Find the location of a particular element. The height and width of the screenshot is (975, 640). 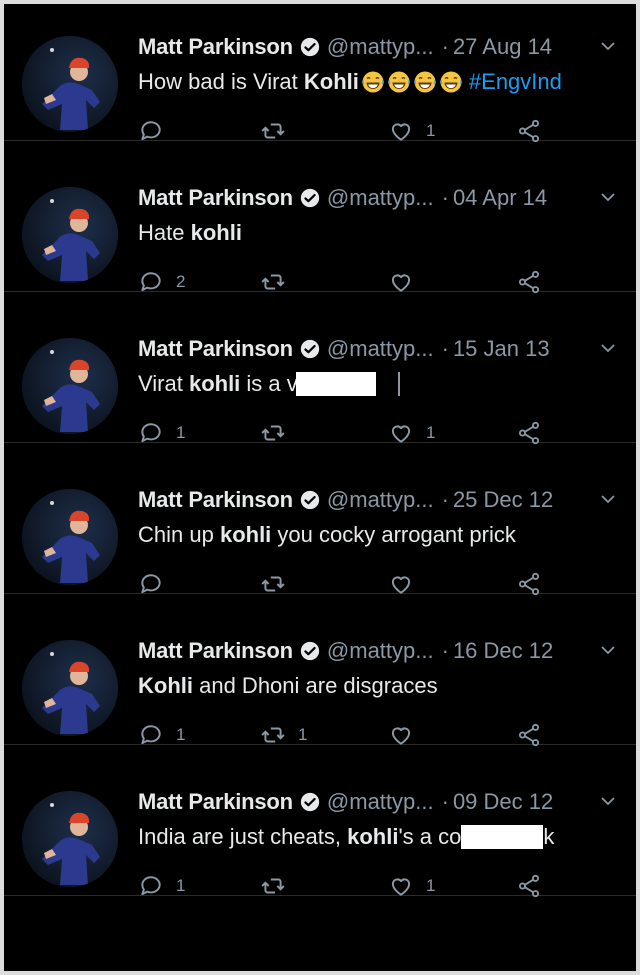

tweet-text: Chin up kohli you cocky arrogant prick is located at coordinates (381, 535).